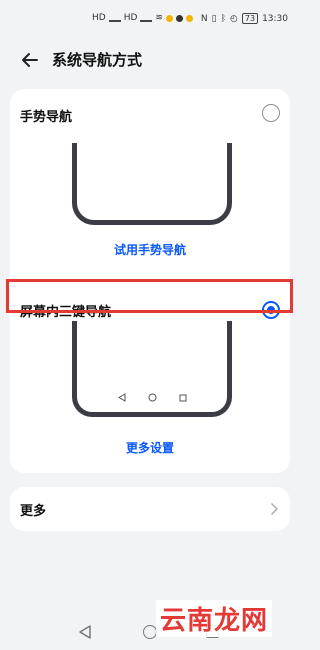 This screenshot has width=320, height=650. Describe the element at coordinates (274, 509) in the screenshot. I see `chevron-right-icon` at that location.